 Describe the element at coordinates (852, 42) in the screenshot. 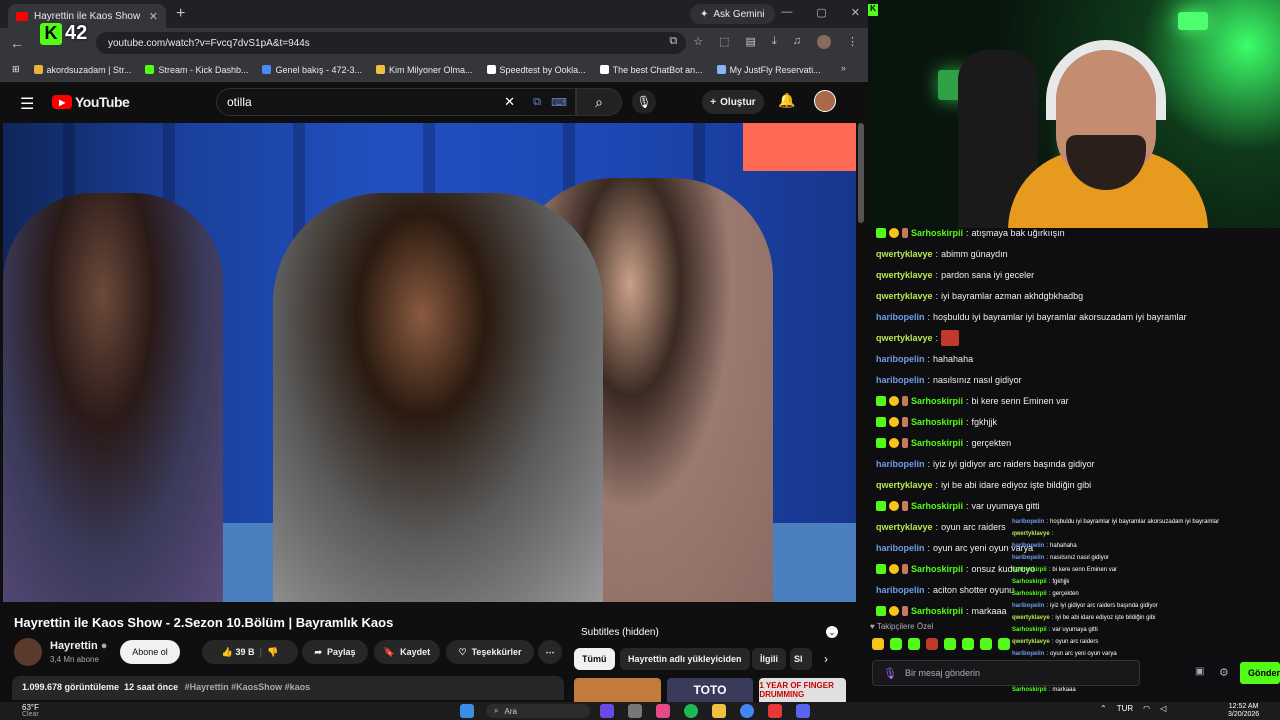

I see `menu-dots-icon: ⋮` at that location.